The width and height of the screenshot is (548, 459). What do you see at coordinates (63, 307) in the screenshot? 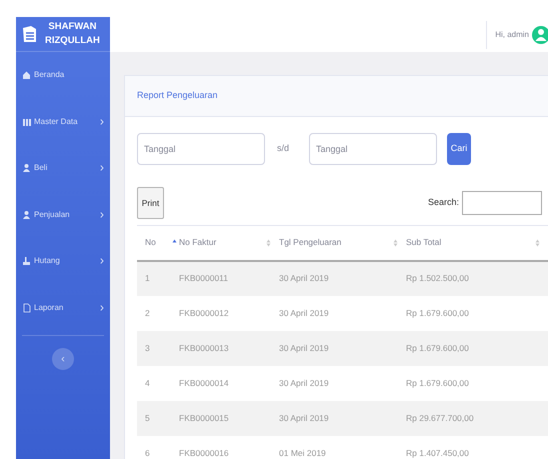
I see `sidebar-item: Laporan` at bounding box center [63, 307].